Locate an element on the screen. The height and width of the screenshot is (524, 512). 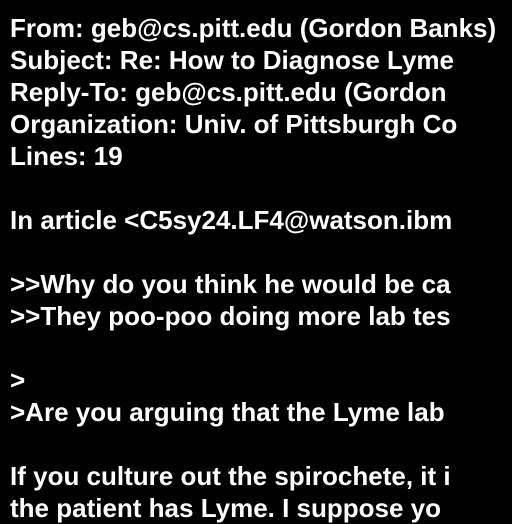
header-organization: Organization: Univ. of Pittsburgh Co is located at coordinates (234, 124).